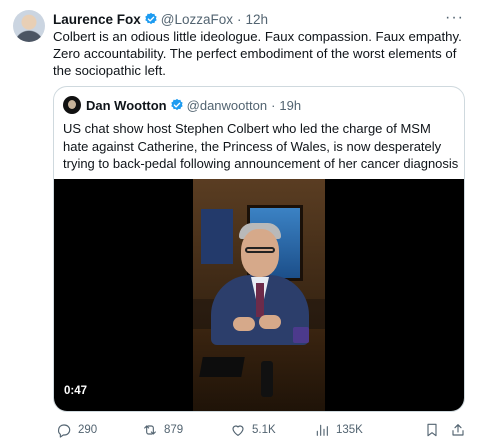 The image size is (478, 446). What do you see at coordinates (88, 430) in the screenshot?
I see `reply-count: 290` at bounding box center [88, 430].